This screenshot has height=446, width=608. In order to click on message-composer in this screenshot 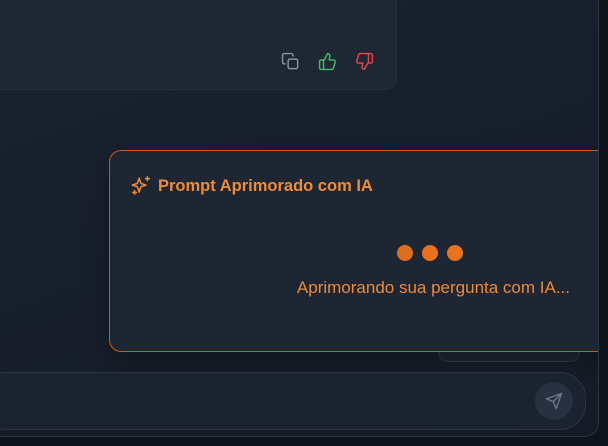, I will do `click(293, 401)`.